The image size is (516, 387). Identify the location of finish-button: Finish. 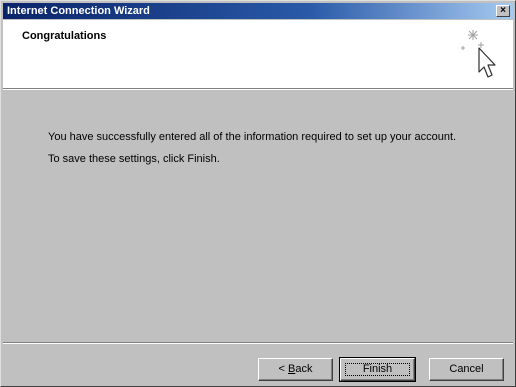
(377, 369).